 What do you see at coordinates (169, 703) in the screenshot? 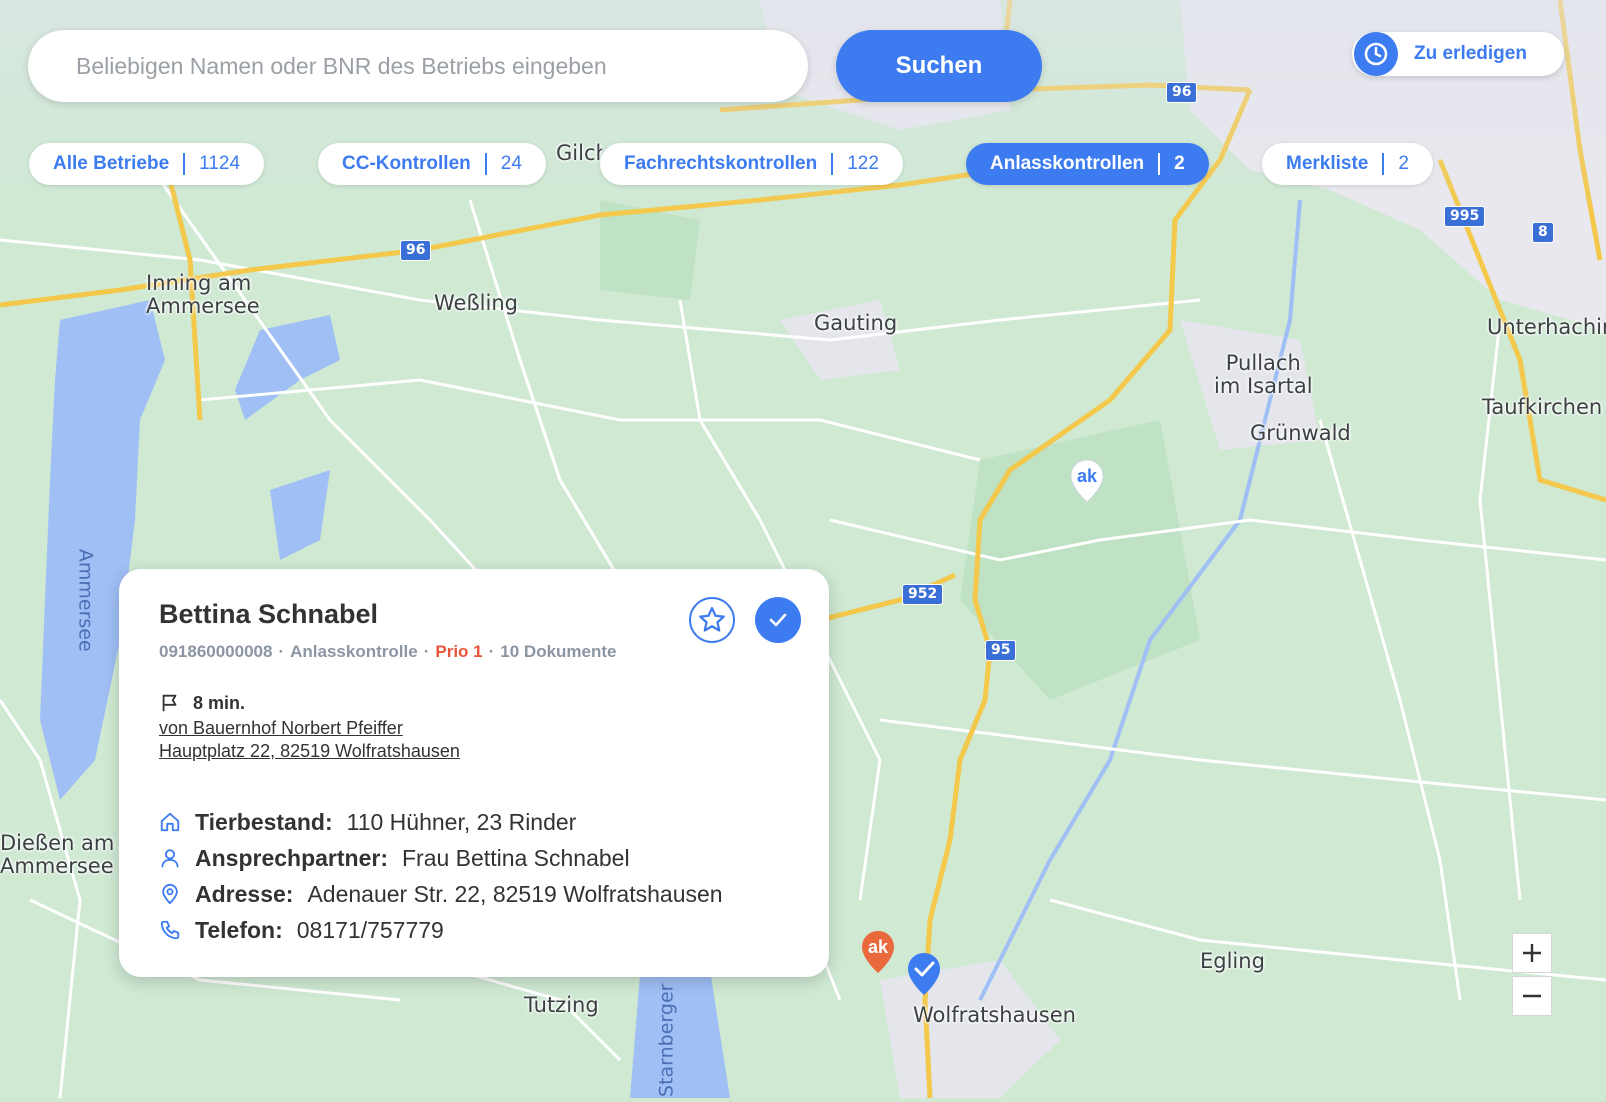
I see `flag-icon` at bounding box center [169, 703].